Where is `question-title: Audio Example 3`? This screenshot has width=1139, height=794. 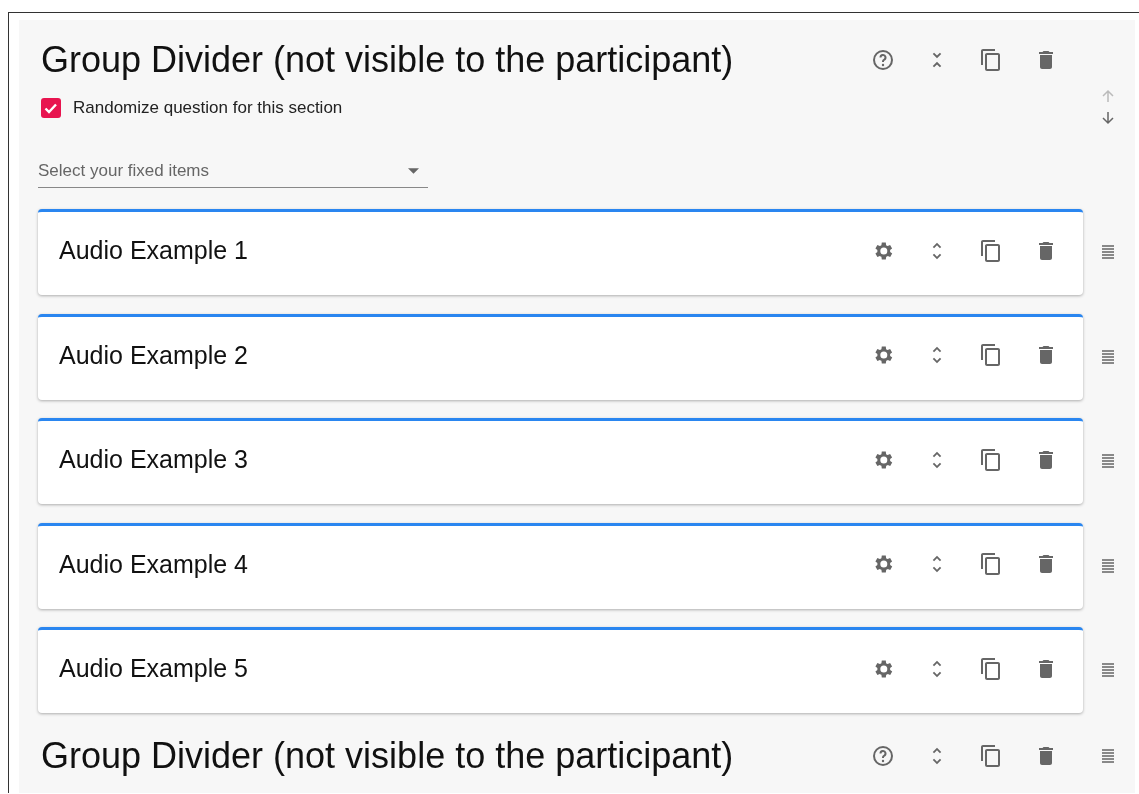
question-title: Audio Example 3 is located at coordinates (154, 459).